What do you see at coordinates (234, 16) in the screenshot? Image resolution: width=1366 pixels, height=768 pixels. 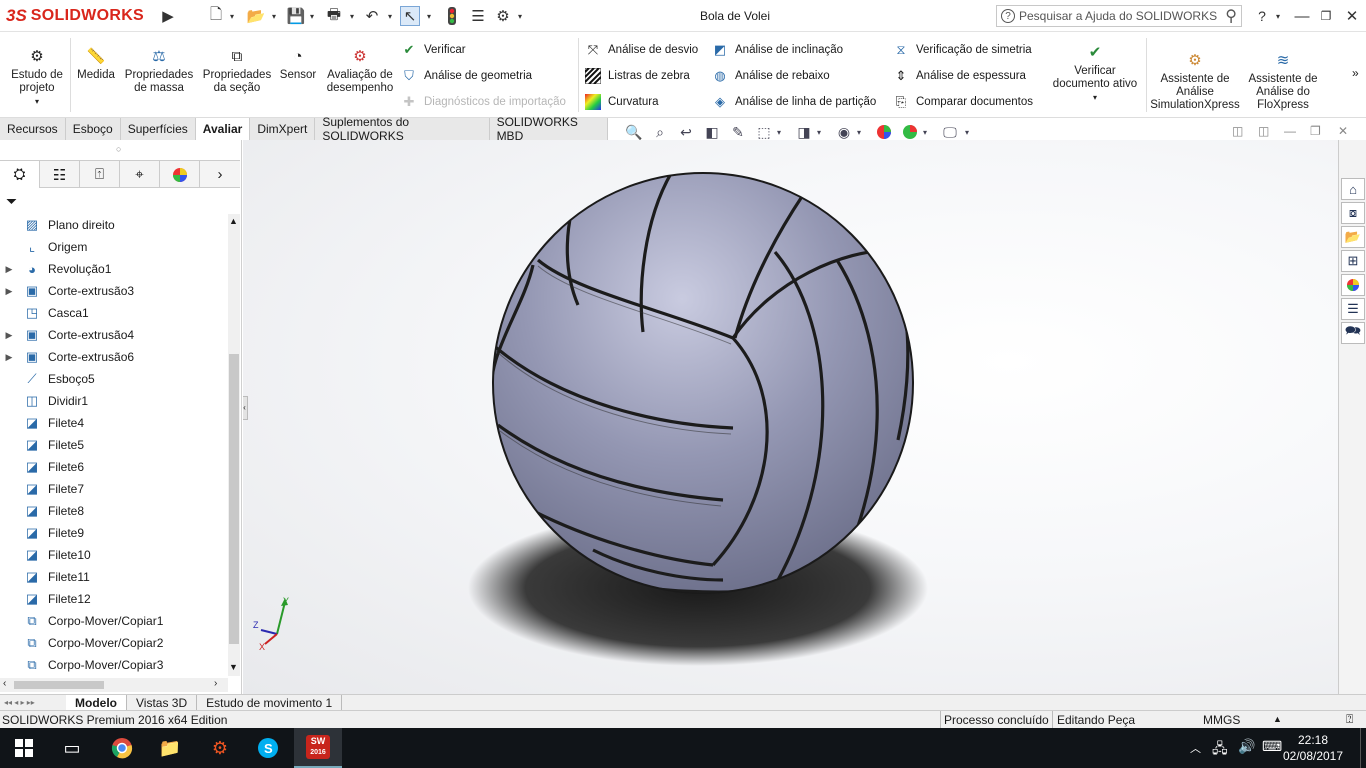 I see `new-dropdown-icon: ▾` at bounding box center [234, 16].